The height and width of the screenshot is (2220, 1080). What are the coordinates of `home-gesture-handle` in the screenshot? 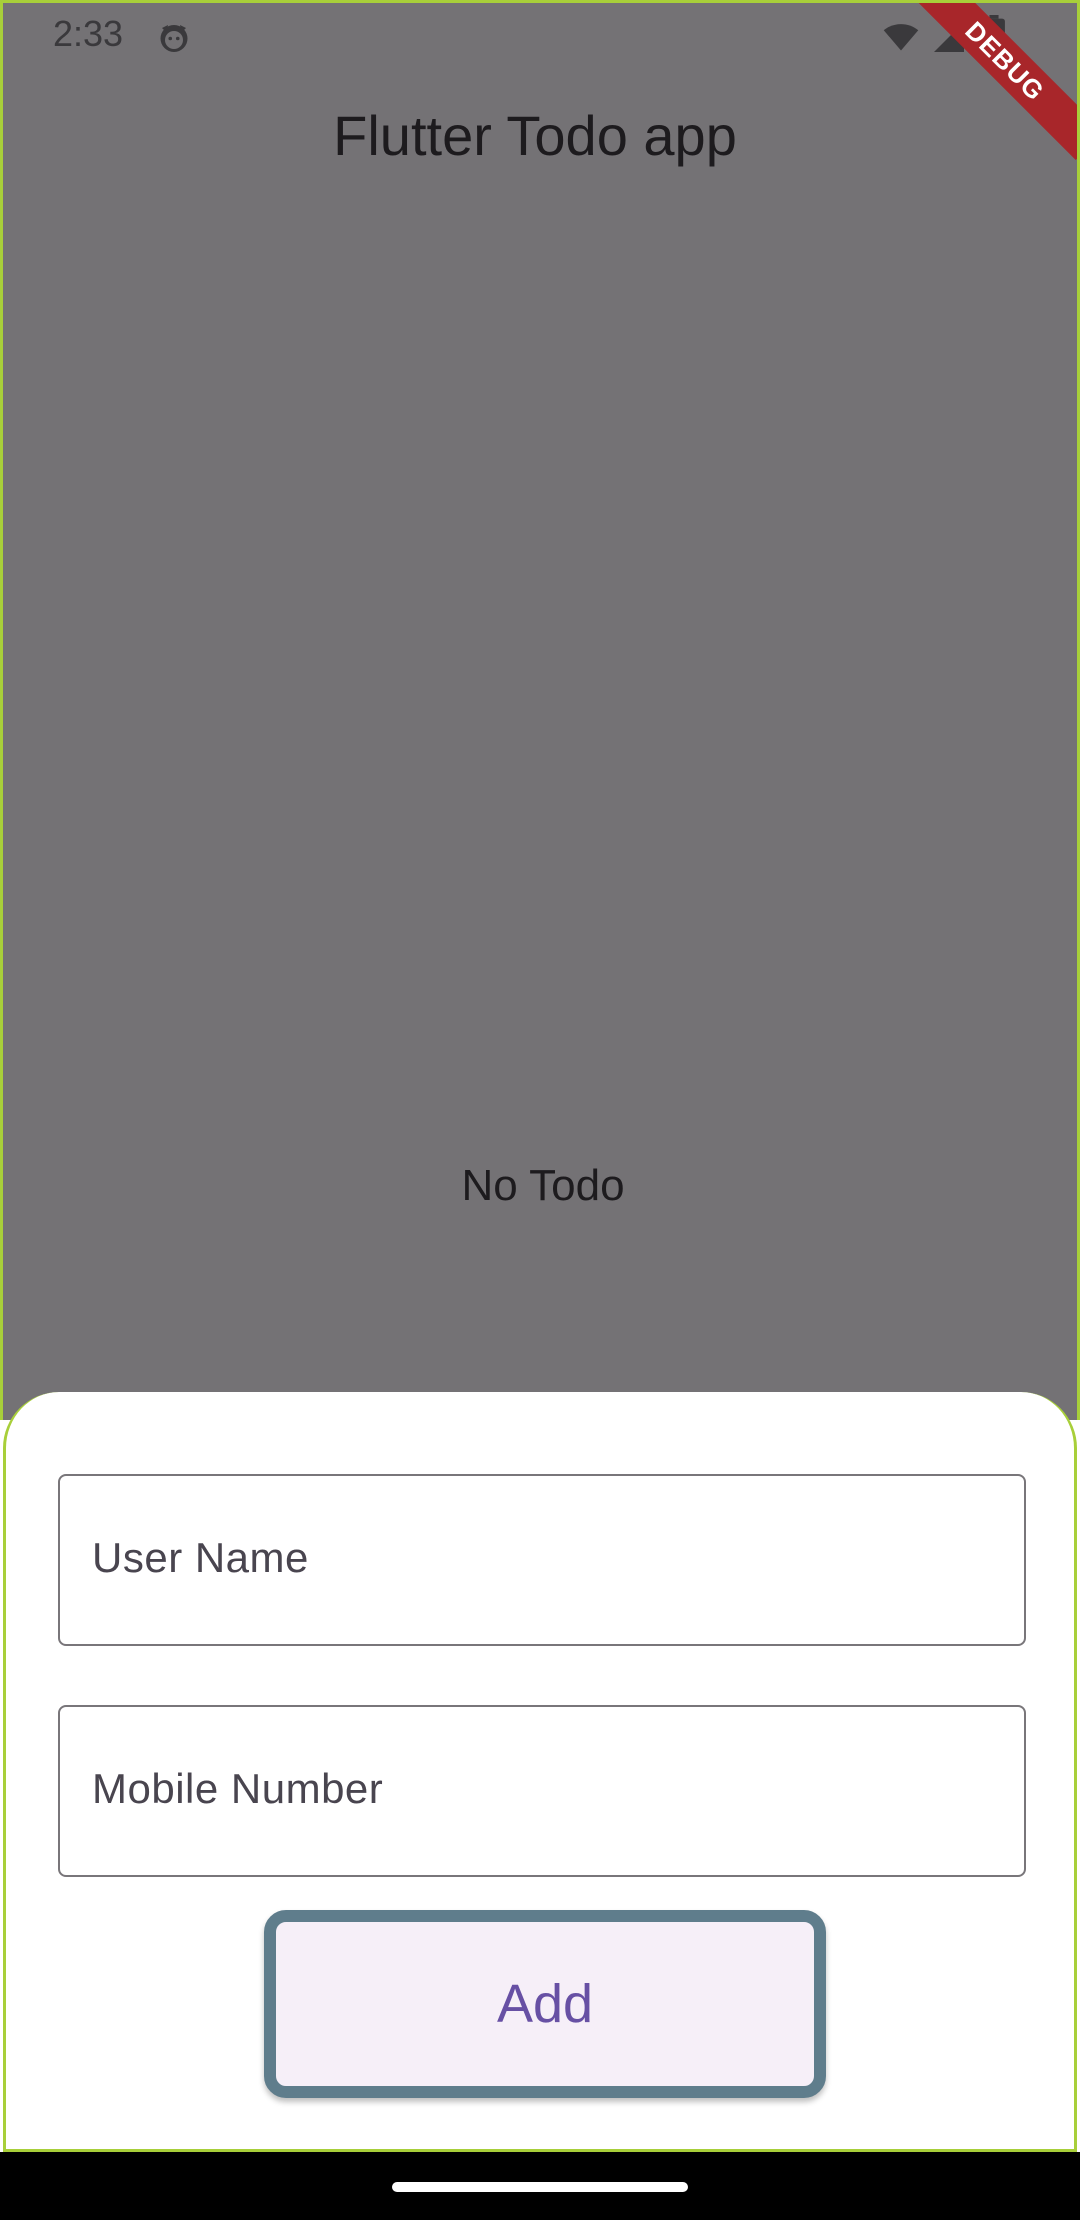 It's located at (540, 2187).